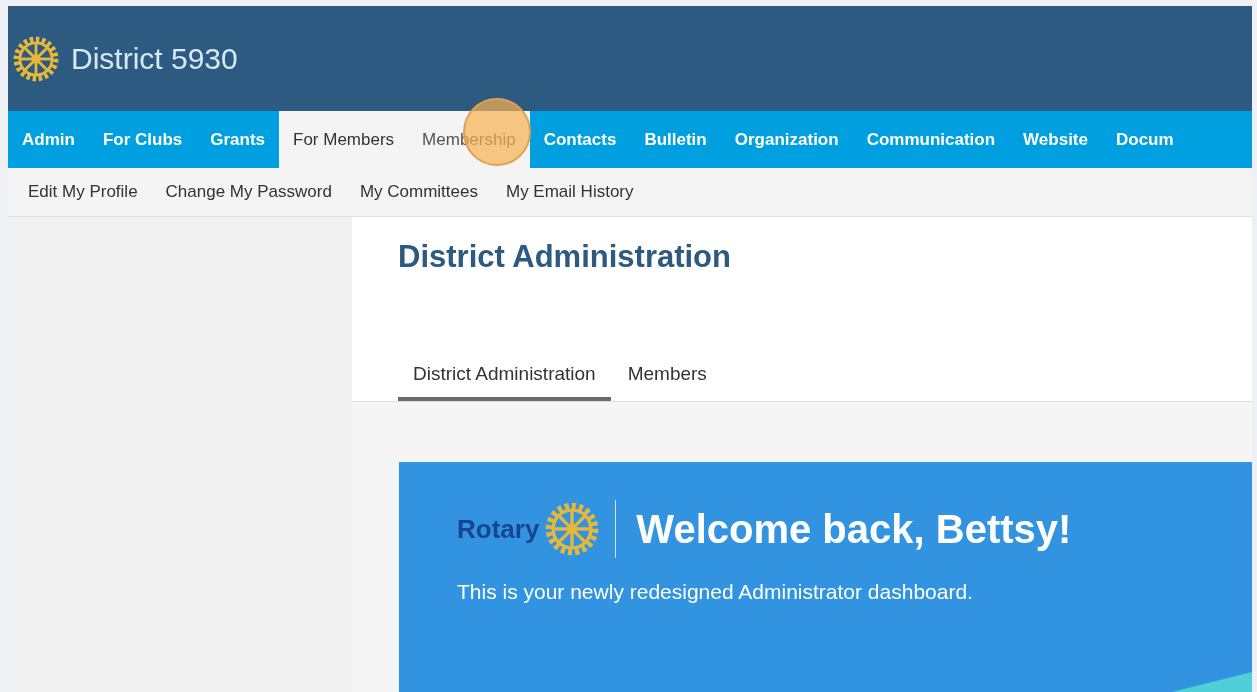  What do you see at coordinates (1055, 139) in the screenshot?
I see `nav-tab: Website` at bounding box center [1055, 139].